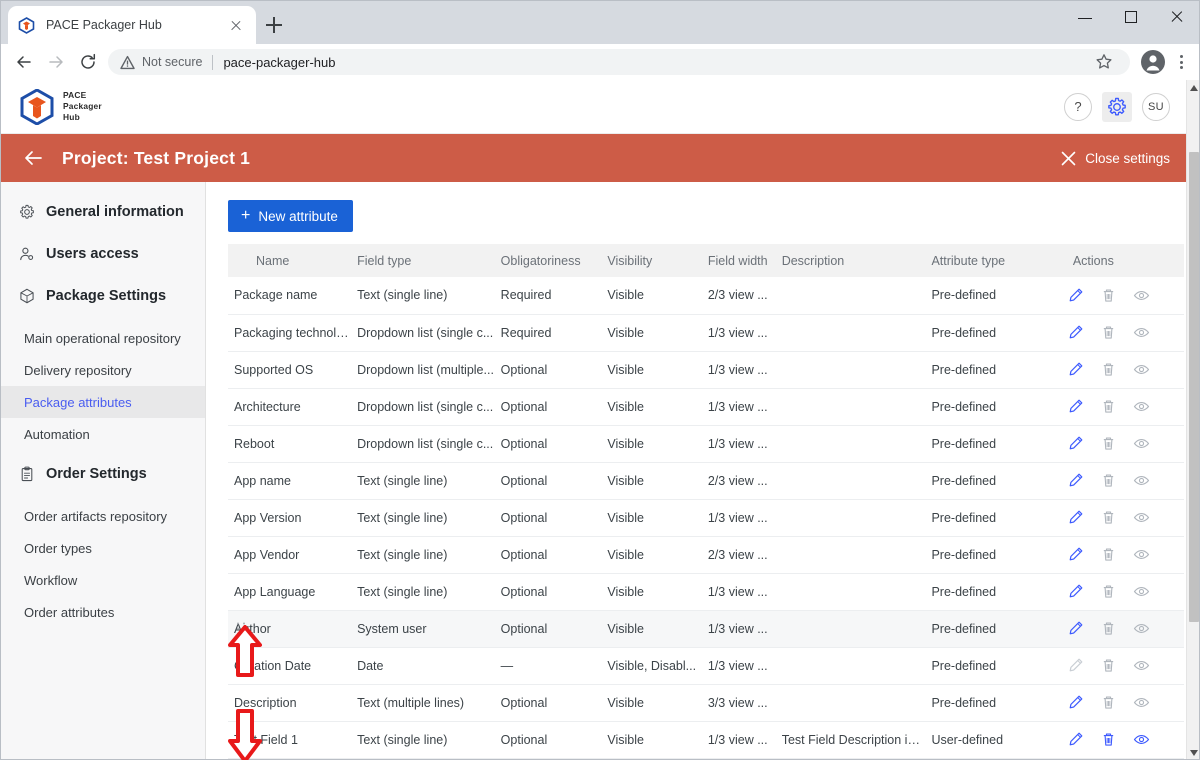 Image resolution: width=1200 pixels, height=760 pixels. What do you see at coordinates (850, 260) in the screenshot?
I see `column-header-description: Description` at bounding box center [850, 260].